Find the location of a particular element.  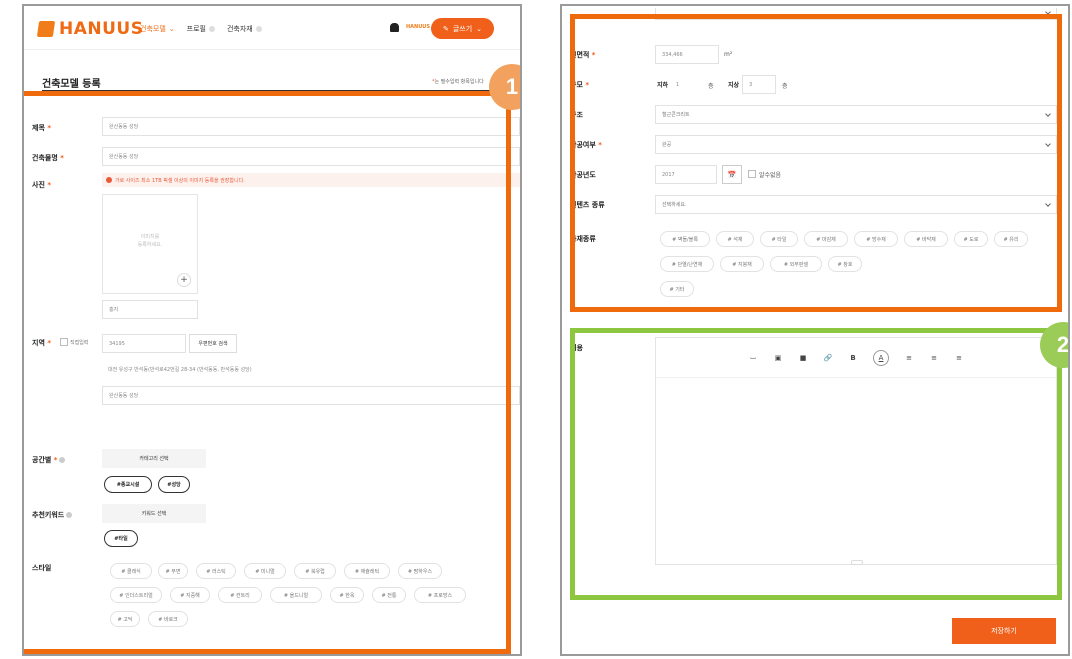

address-input: 대전 유성구 반석동(반석로42번길 28-34 (반석동동, 반석동동 성당) is located at coordinates (311, 369).